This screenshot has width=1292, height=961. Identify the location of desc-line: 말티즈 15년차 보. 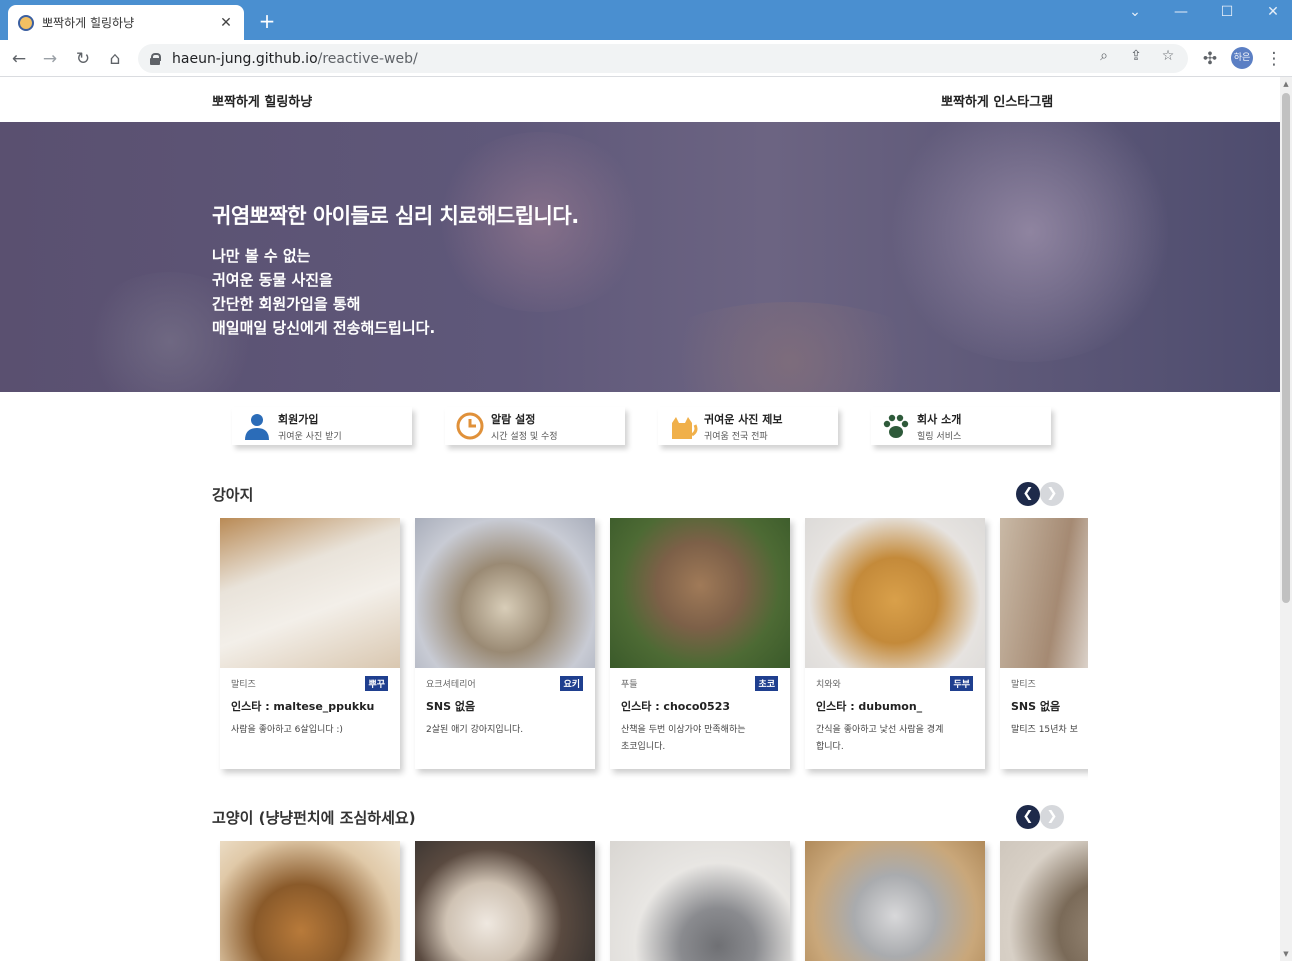
(1044, 730).